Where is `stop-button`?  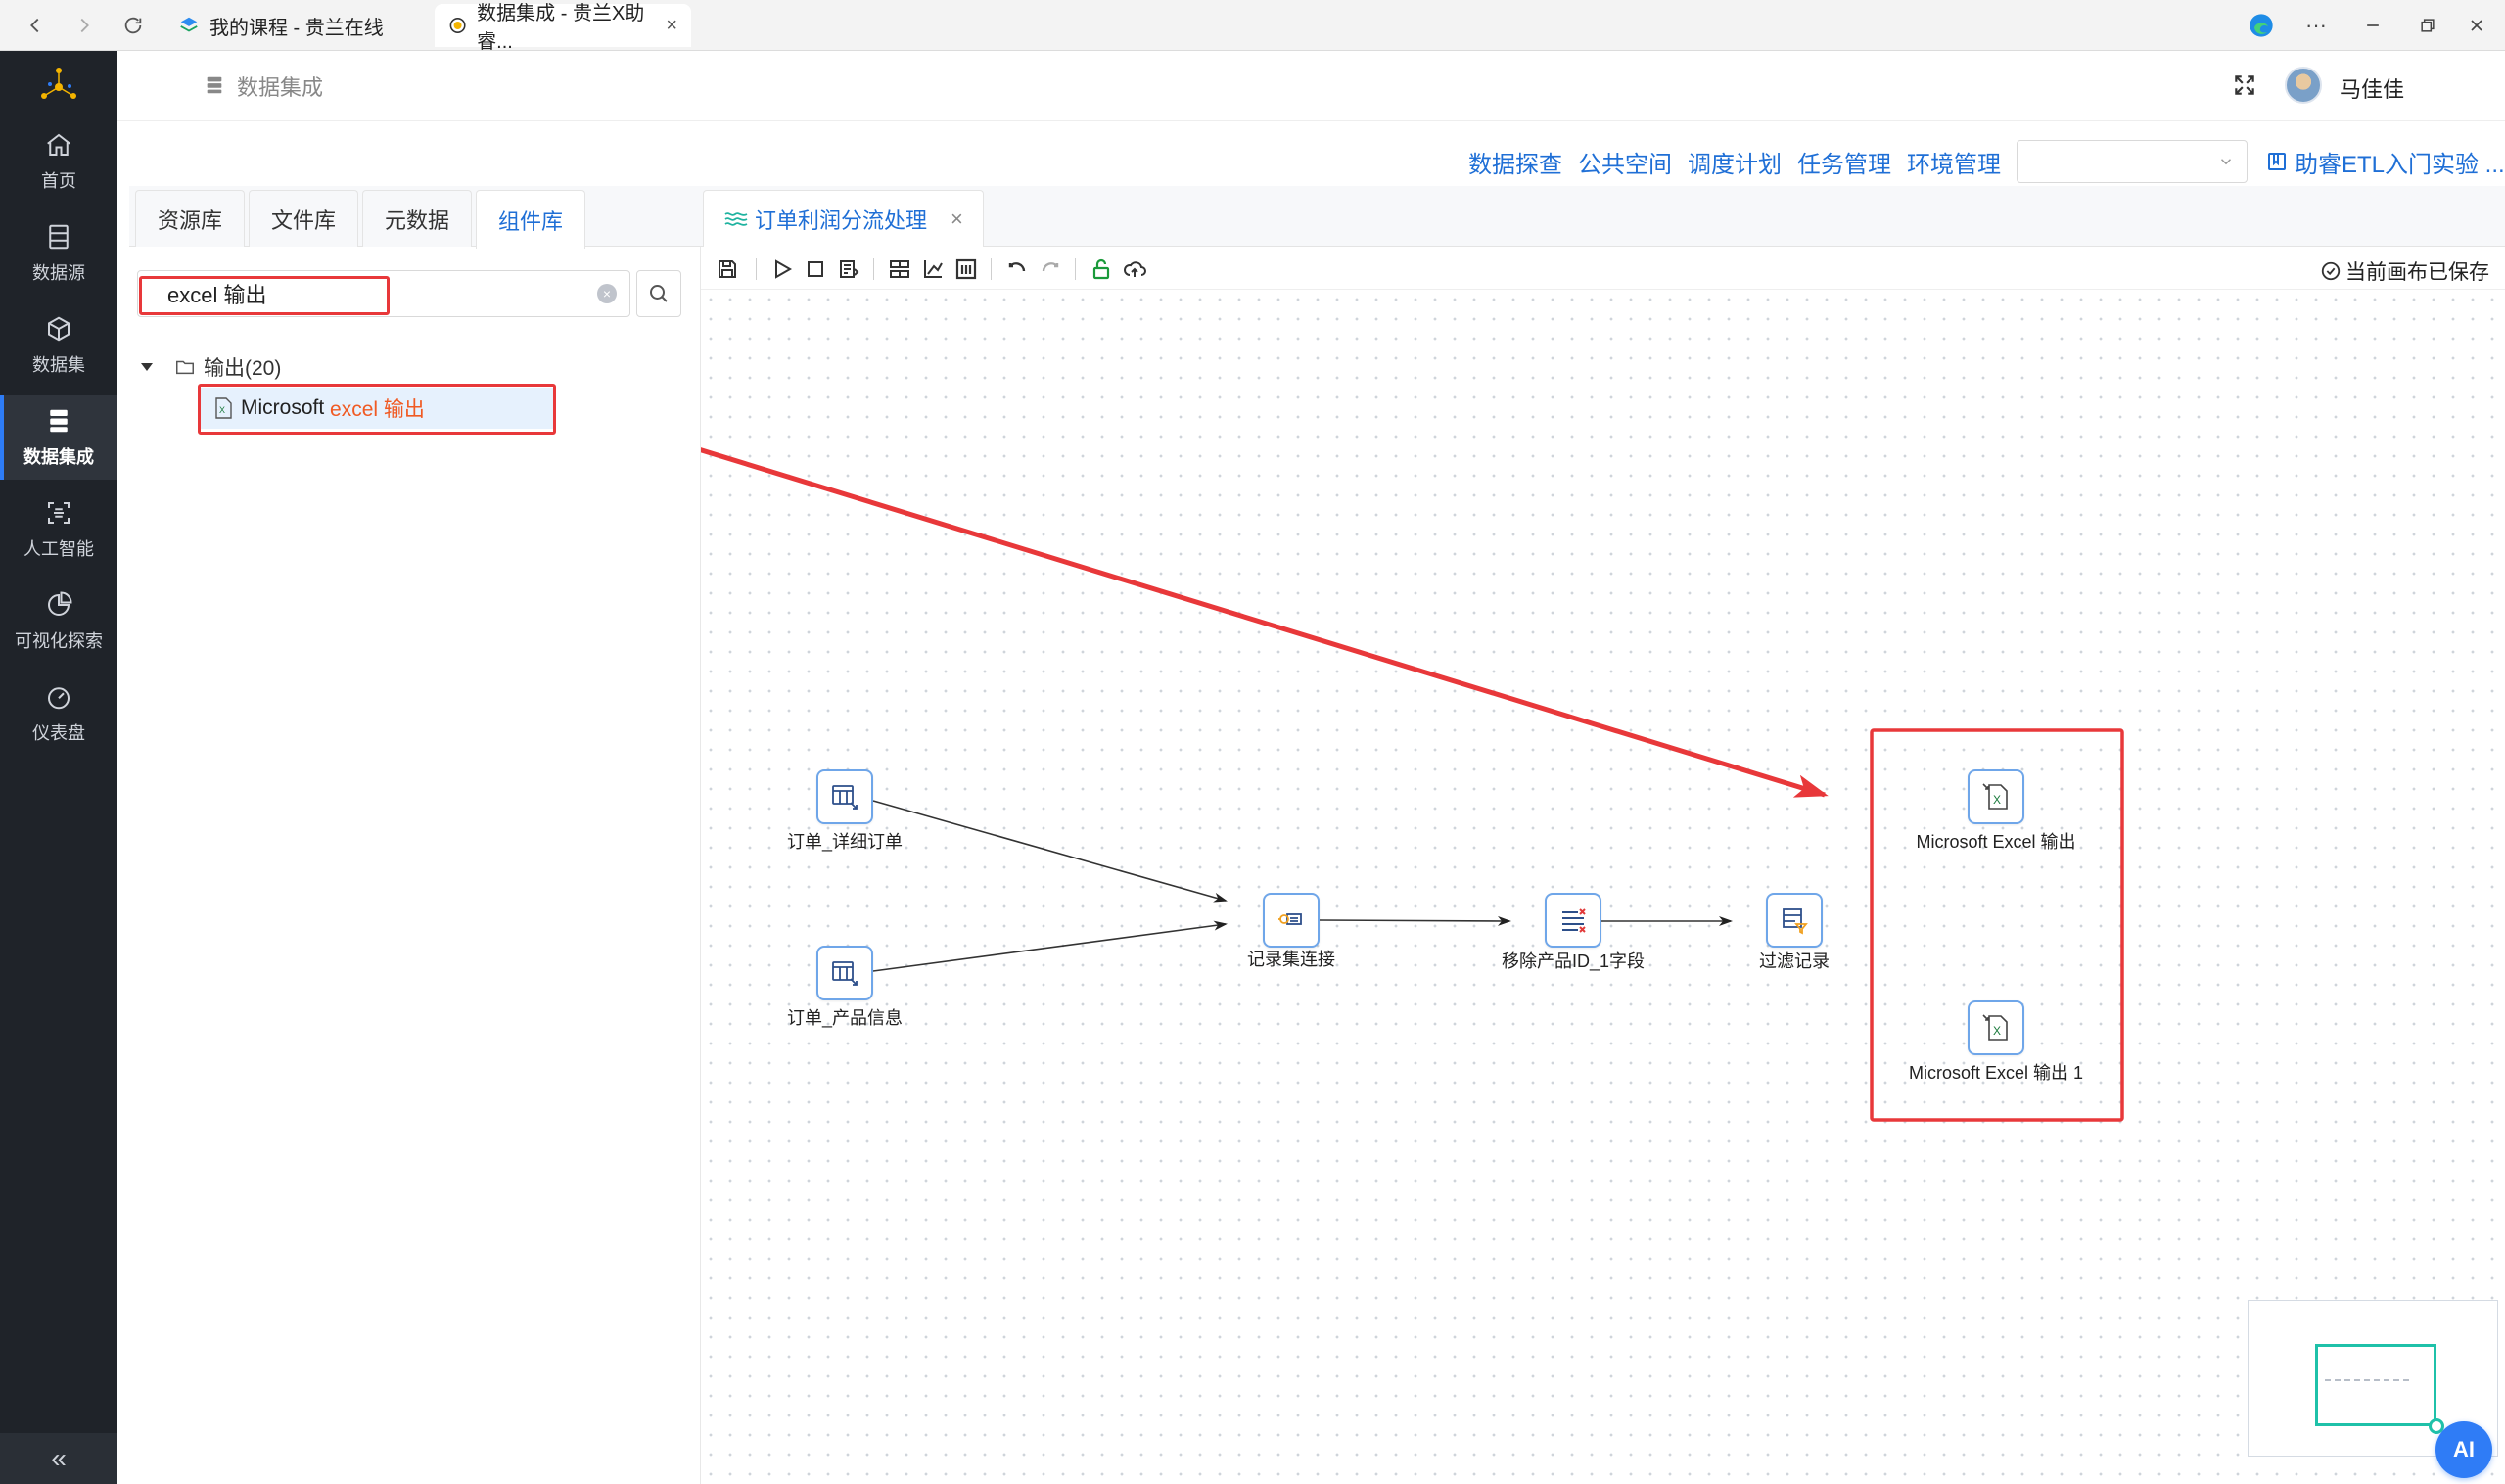
stop-button is located at coordinates (815, 269).